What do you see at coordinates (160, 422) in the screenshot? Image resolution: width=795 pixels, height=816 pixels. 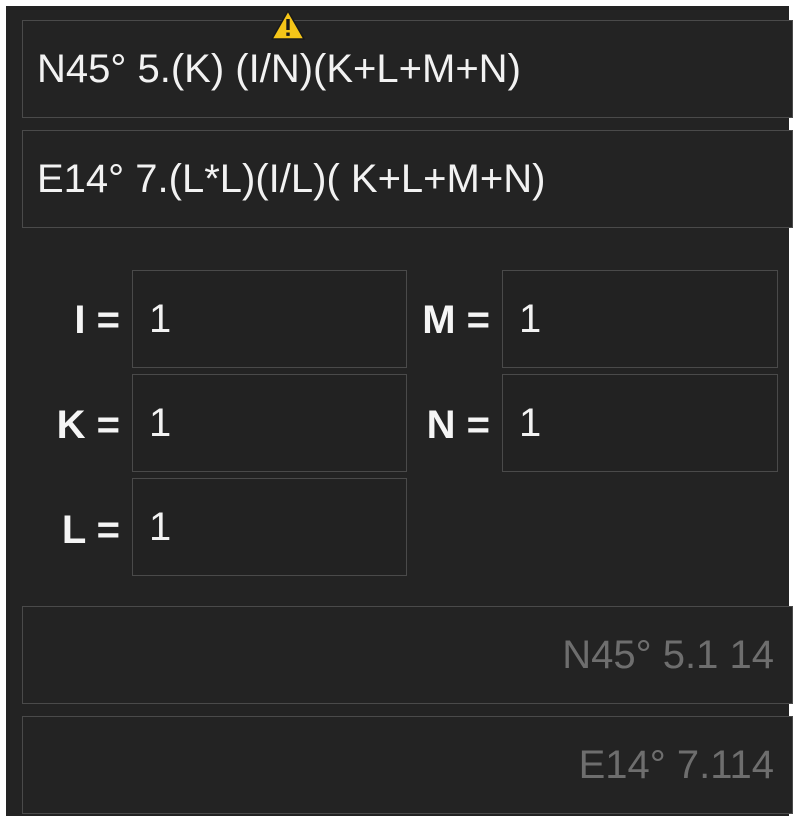 I see `variable-k-value: 1` at bounding box center [160, 422].